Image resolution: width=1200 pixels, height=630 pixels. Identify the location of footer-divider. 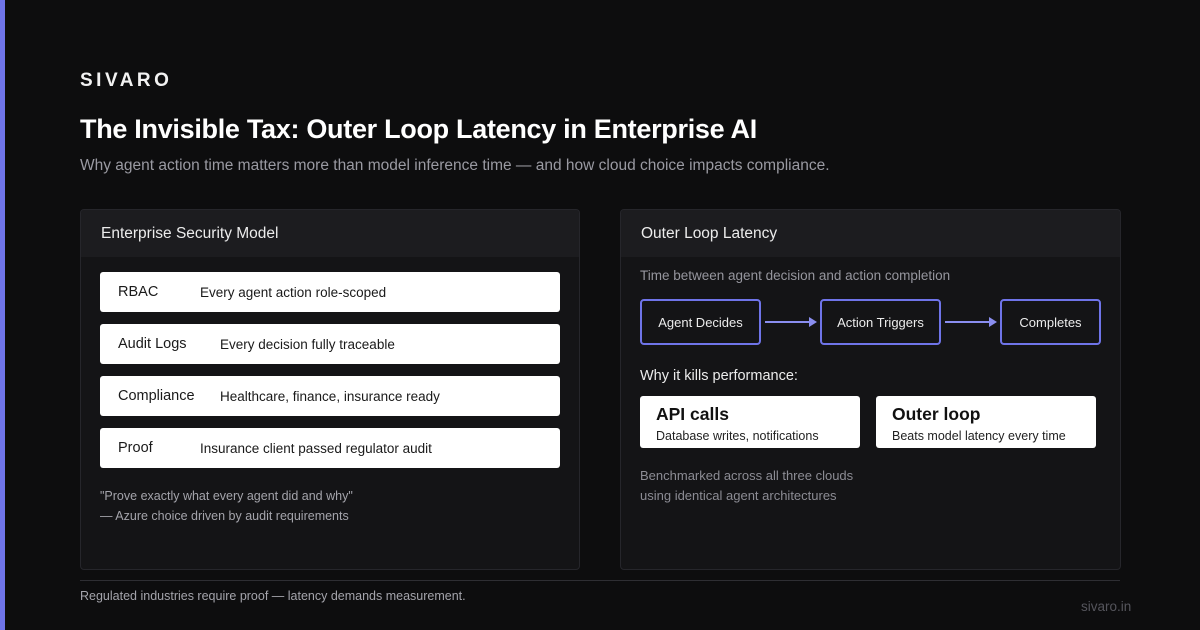
(600, 580).